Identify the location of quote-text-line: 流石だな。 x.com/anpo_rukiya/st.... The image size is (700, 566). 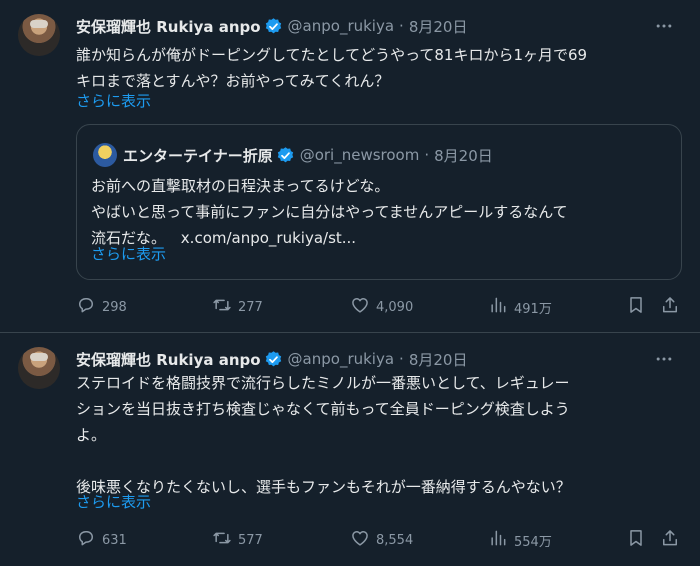
(381, 238).